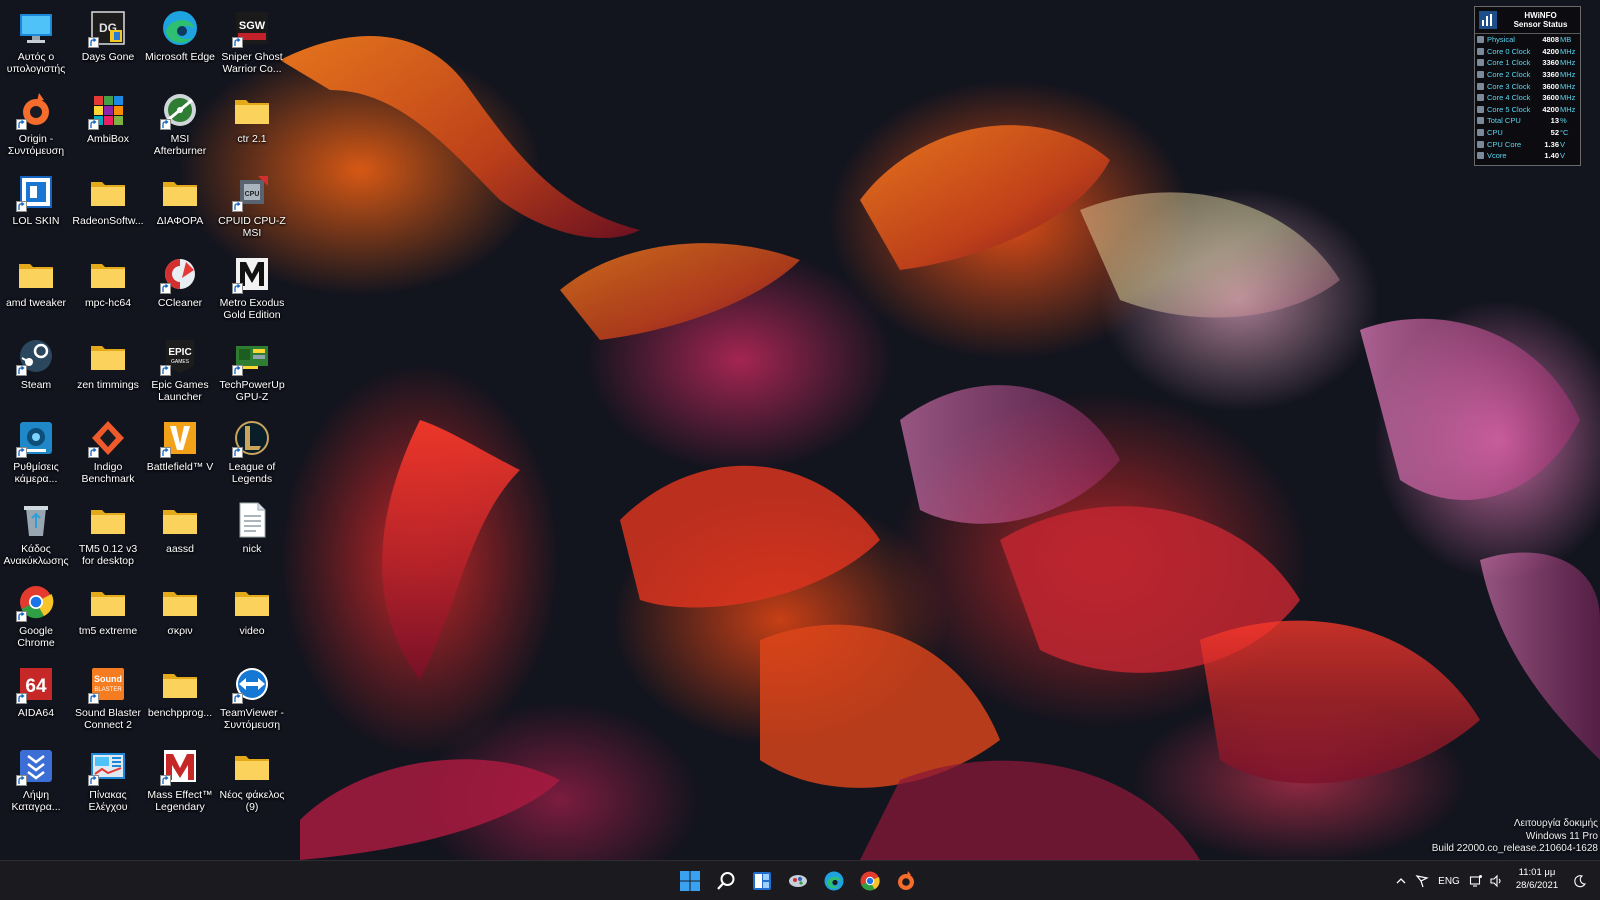 This screenshot has width=1600, height=900. Describe the element at coordinates (180, 207) in the screenshot. I see `desktop-icon: ΔΙΑΦΟΡΑ` at that location.